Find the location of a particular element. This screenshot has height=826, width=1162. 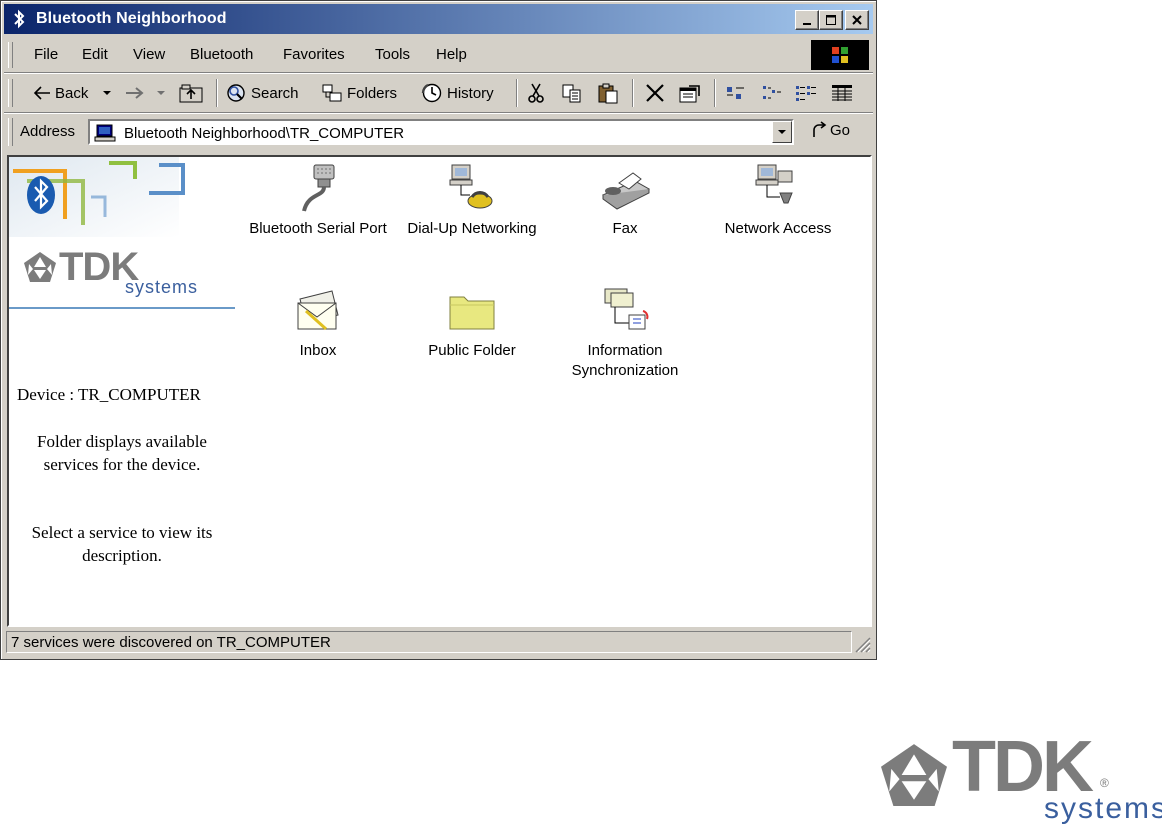

service-network-access: Network Access is located at coordinates (778, 201).